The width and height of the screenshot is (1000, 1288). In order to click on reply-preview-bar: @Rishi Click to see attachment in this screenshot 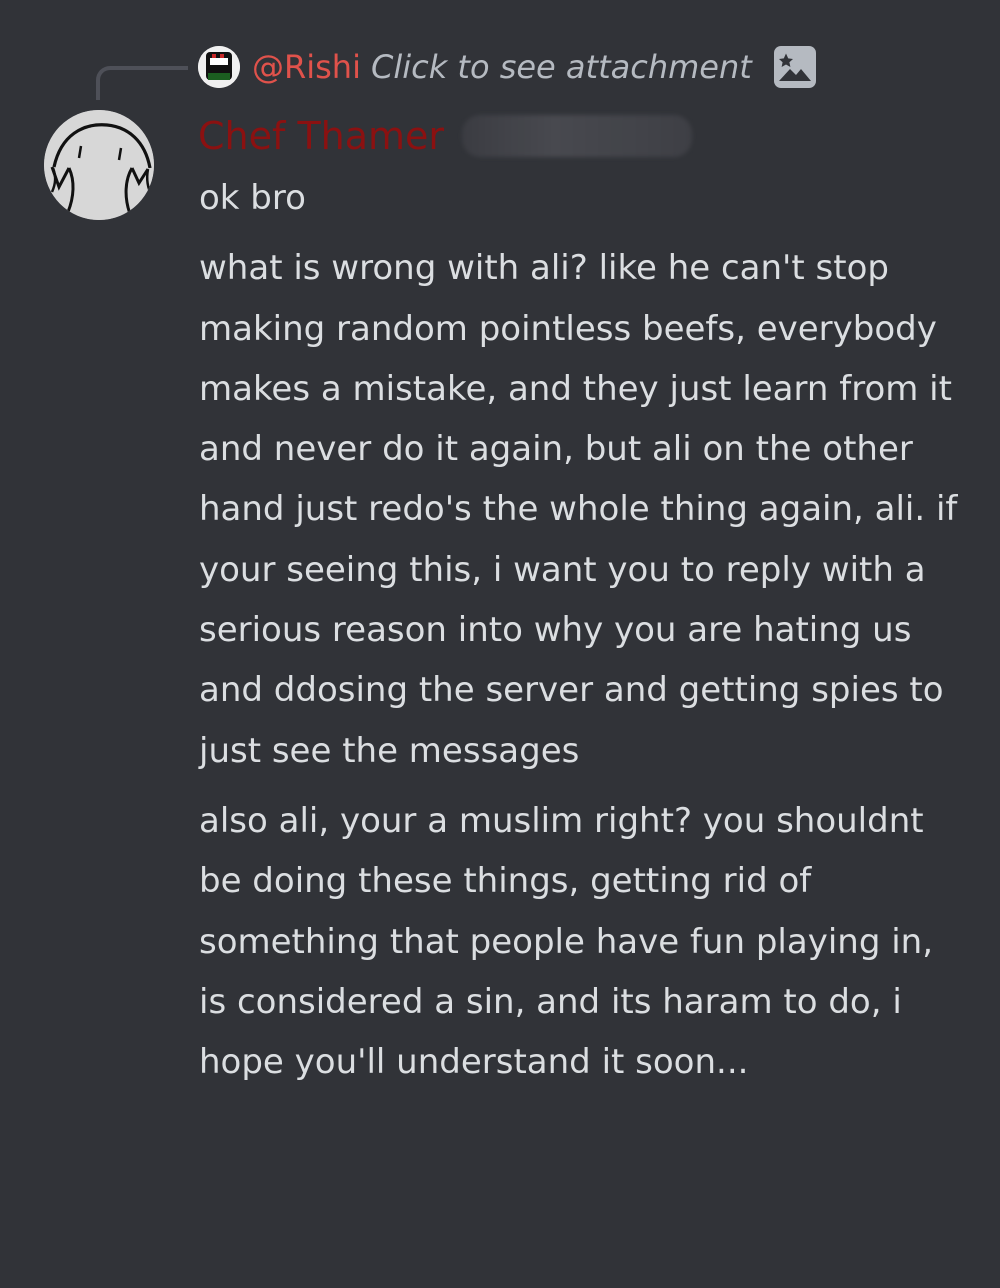, I will do `click(508, 67)`.